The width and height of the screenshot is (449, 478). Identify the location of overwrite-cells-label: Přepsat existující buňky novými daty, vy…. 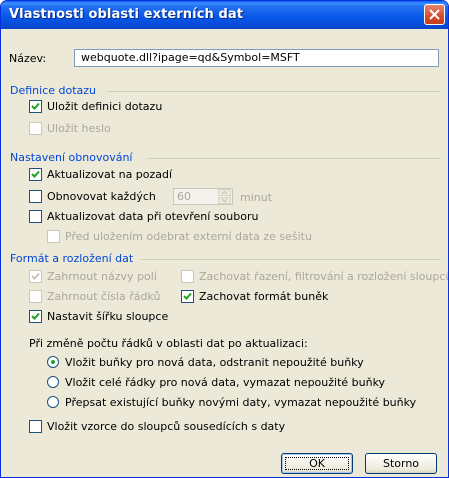
(240, 402).